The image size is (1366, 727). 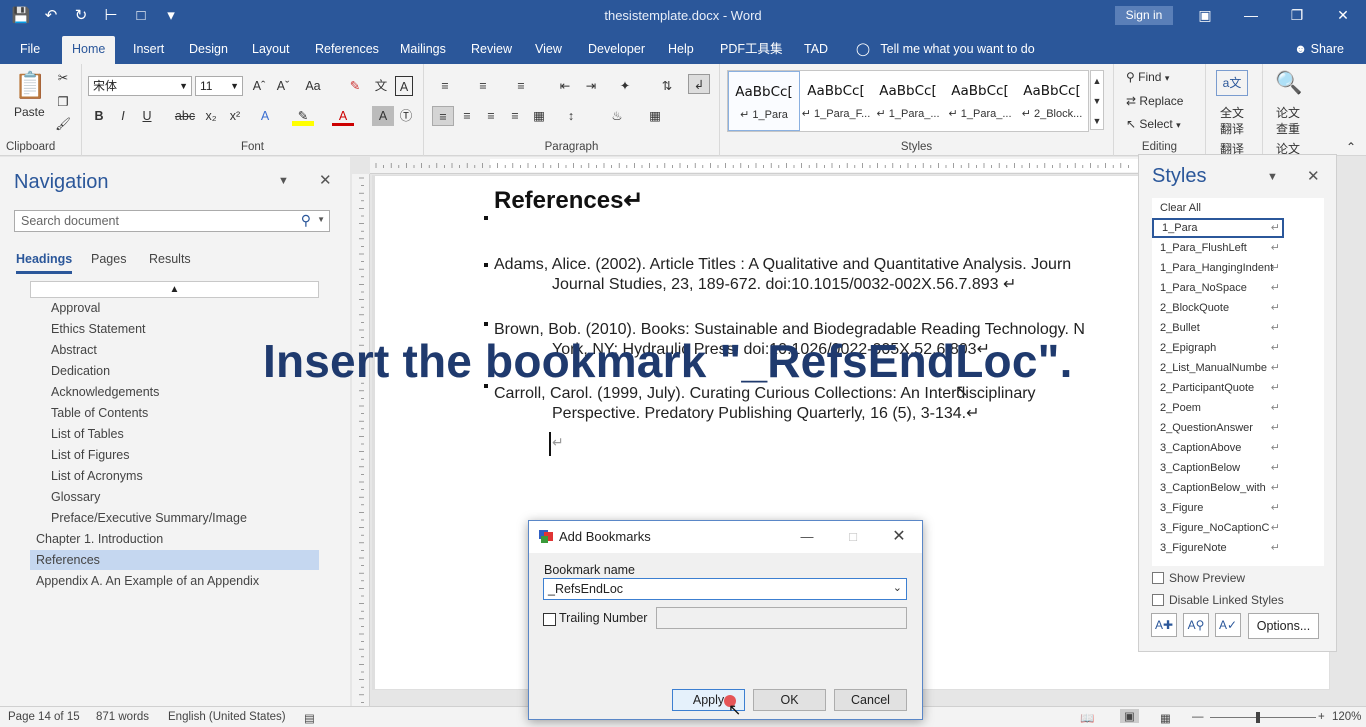 What do you see at coordinates (283, 86) in the screenshot?
I see `shrink-font-icon: Aˇ` at bounding box center [283, 86].